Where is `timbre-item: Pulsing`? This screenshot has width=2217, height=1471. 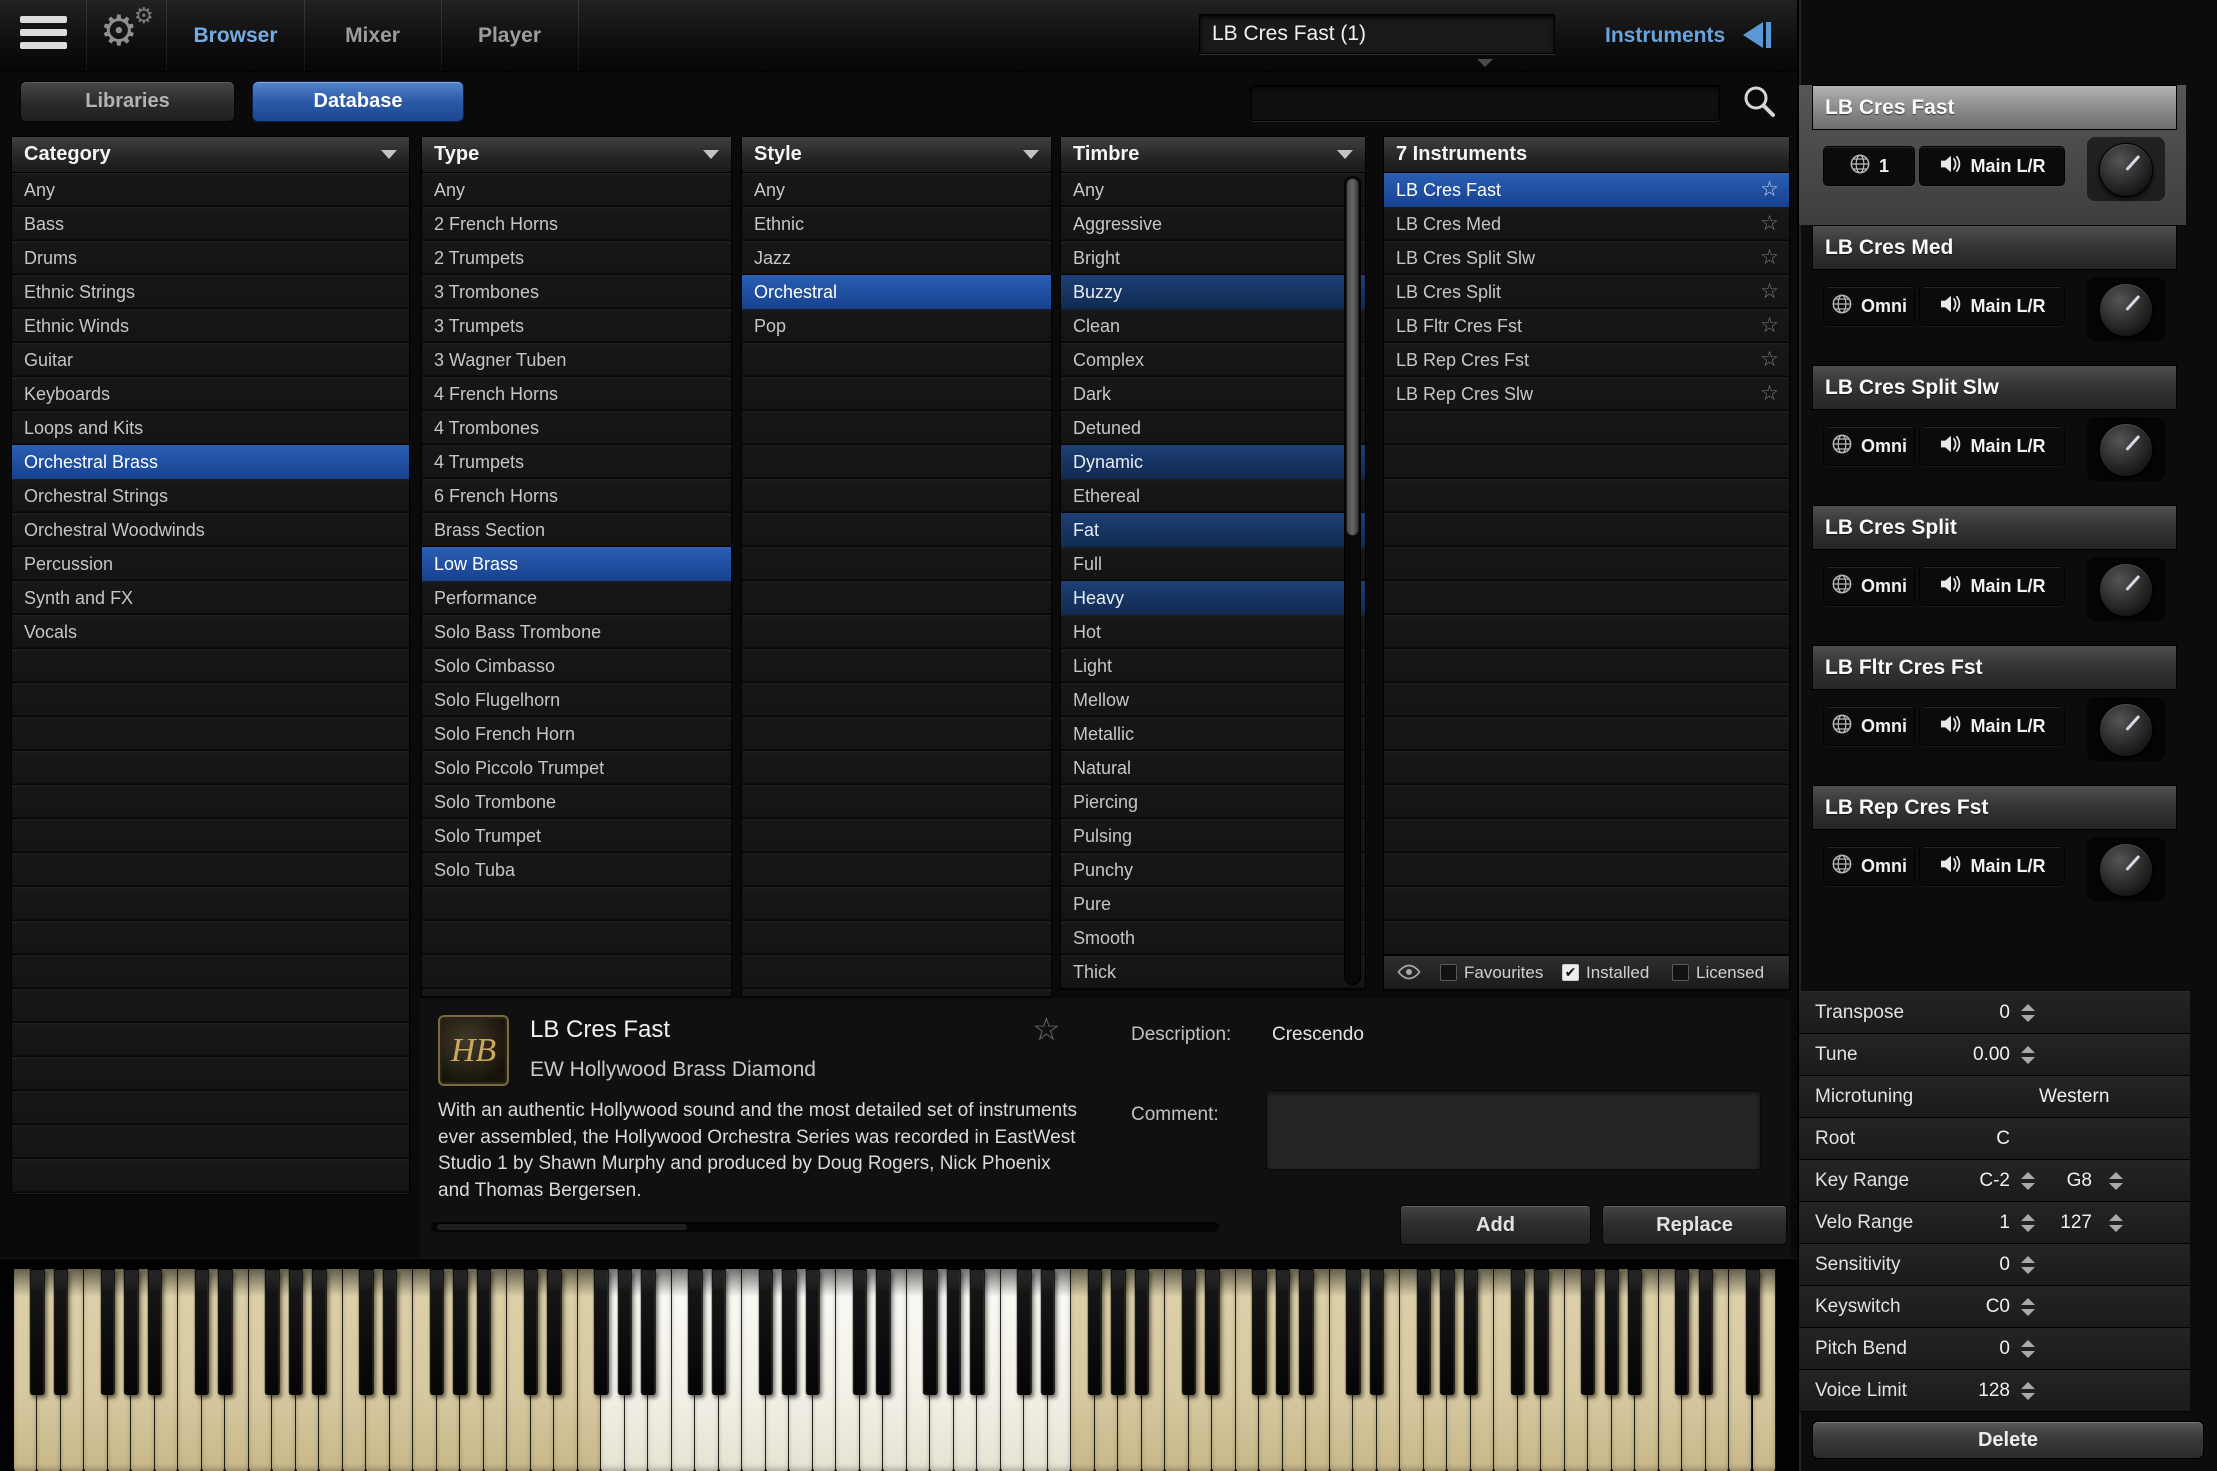
timbre-item: Pulsing is located at coordinates (1213, 836).